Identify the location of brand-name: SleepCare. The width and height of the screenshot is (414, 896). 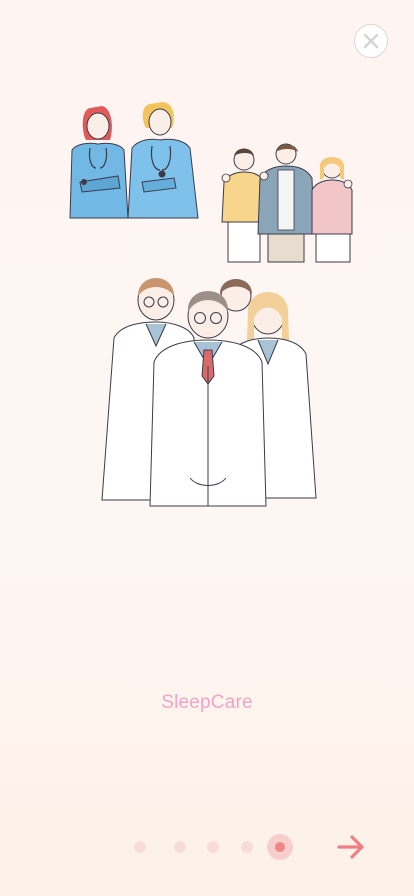
(207, 702).